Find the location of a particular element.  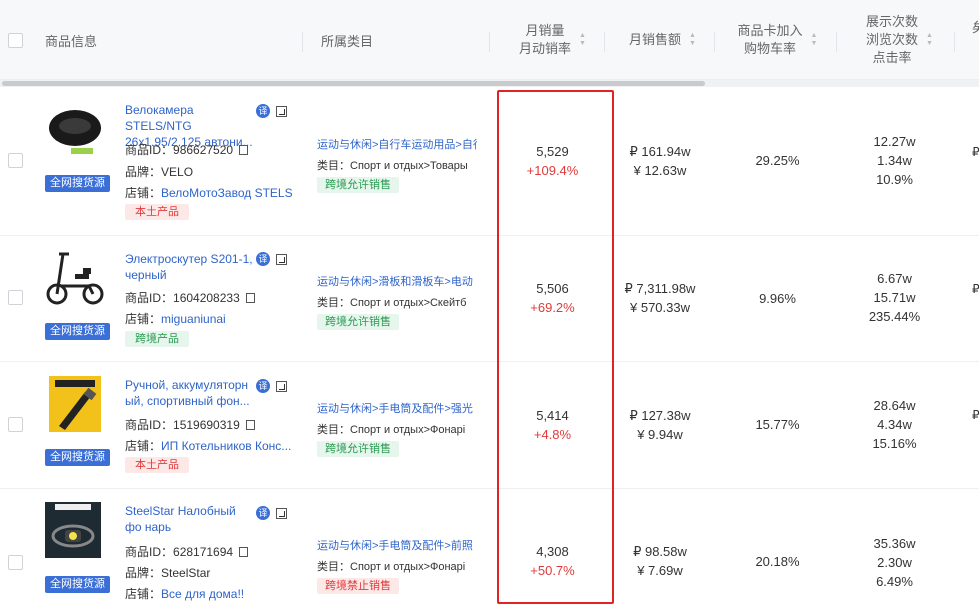

category-type-value: Спорт и отдых>Фонарі is located at coordinates (408, 430).